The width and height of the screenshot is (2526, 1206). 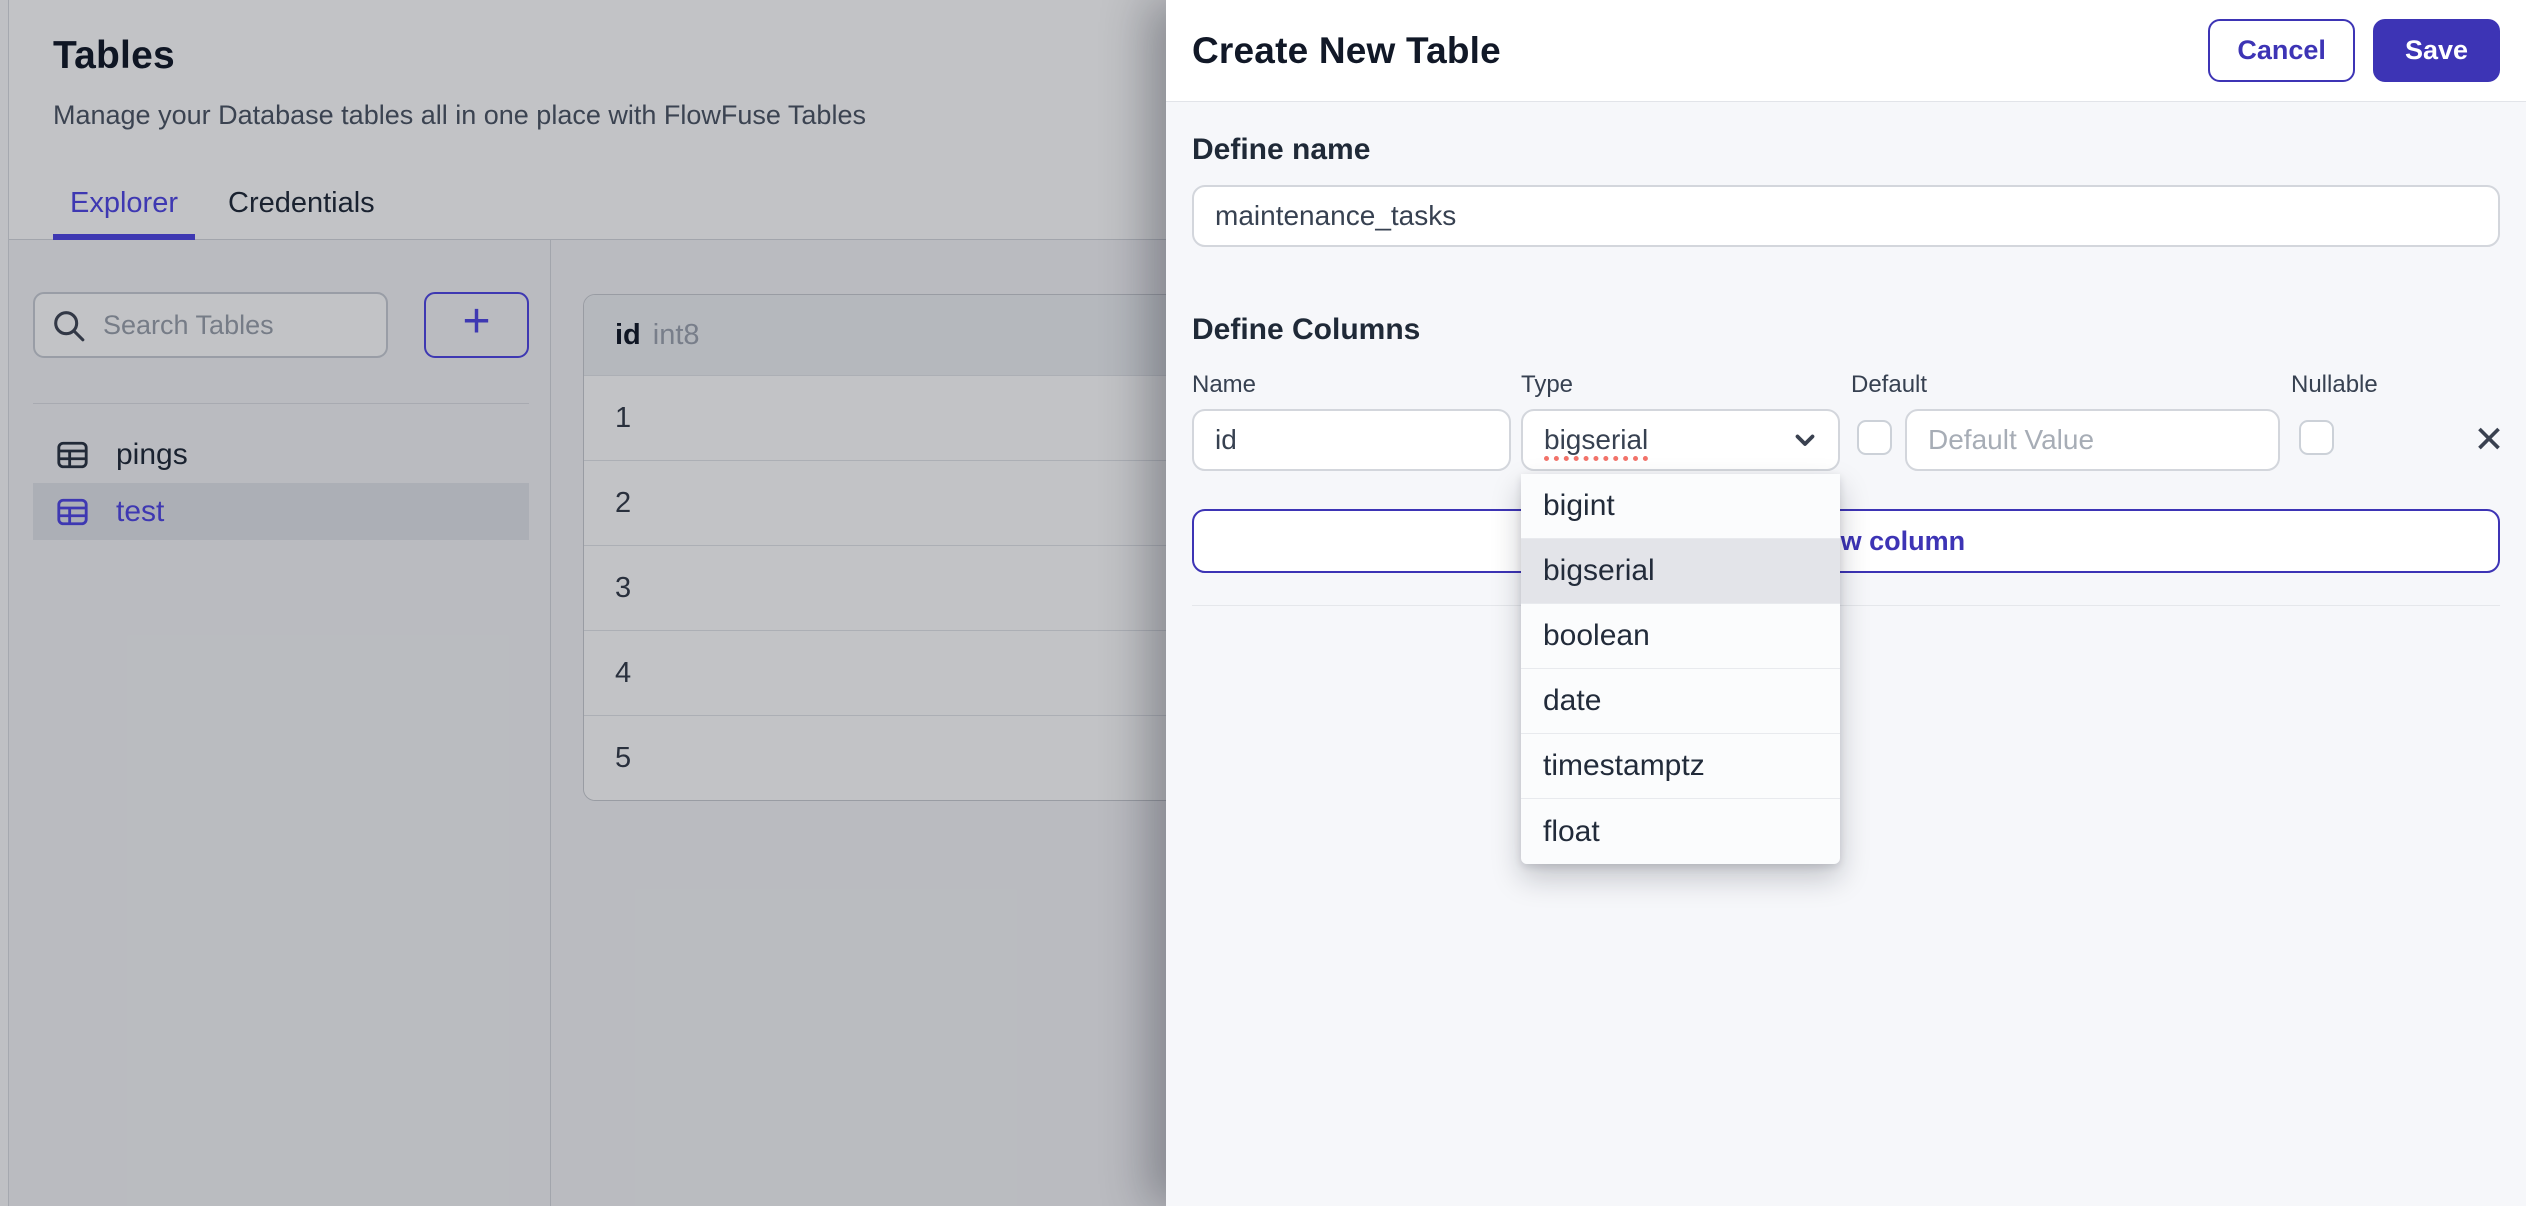 I want to click on default-value-input, so click(x=2092, y=440).